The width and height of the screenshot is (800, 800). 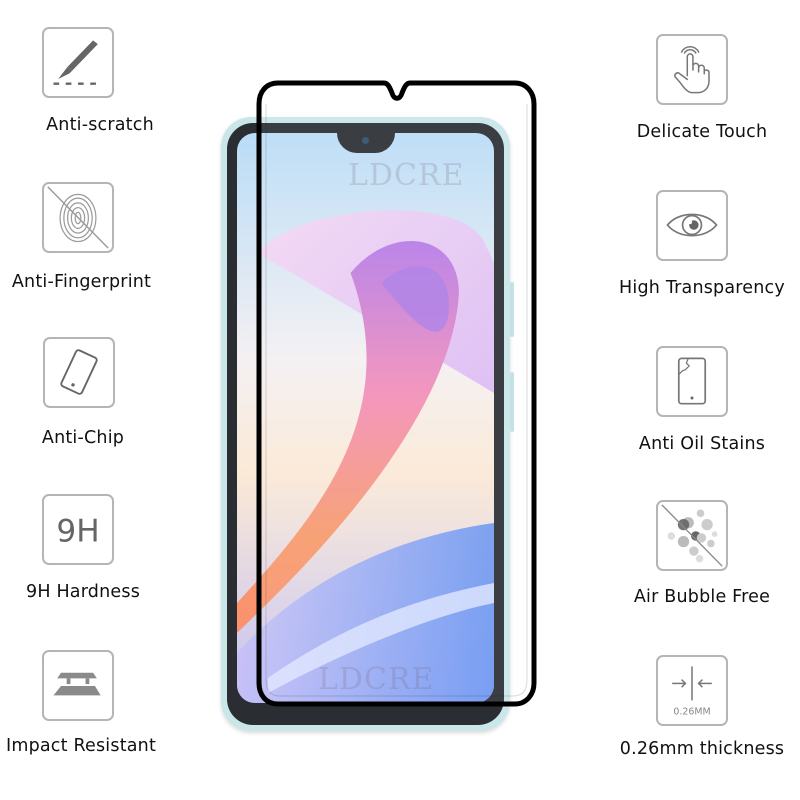 I want to click on feature-label: 0.26mm thickness, so click(x=702, y=749).